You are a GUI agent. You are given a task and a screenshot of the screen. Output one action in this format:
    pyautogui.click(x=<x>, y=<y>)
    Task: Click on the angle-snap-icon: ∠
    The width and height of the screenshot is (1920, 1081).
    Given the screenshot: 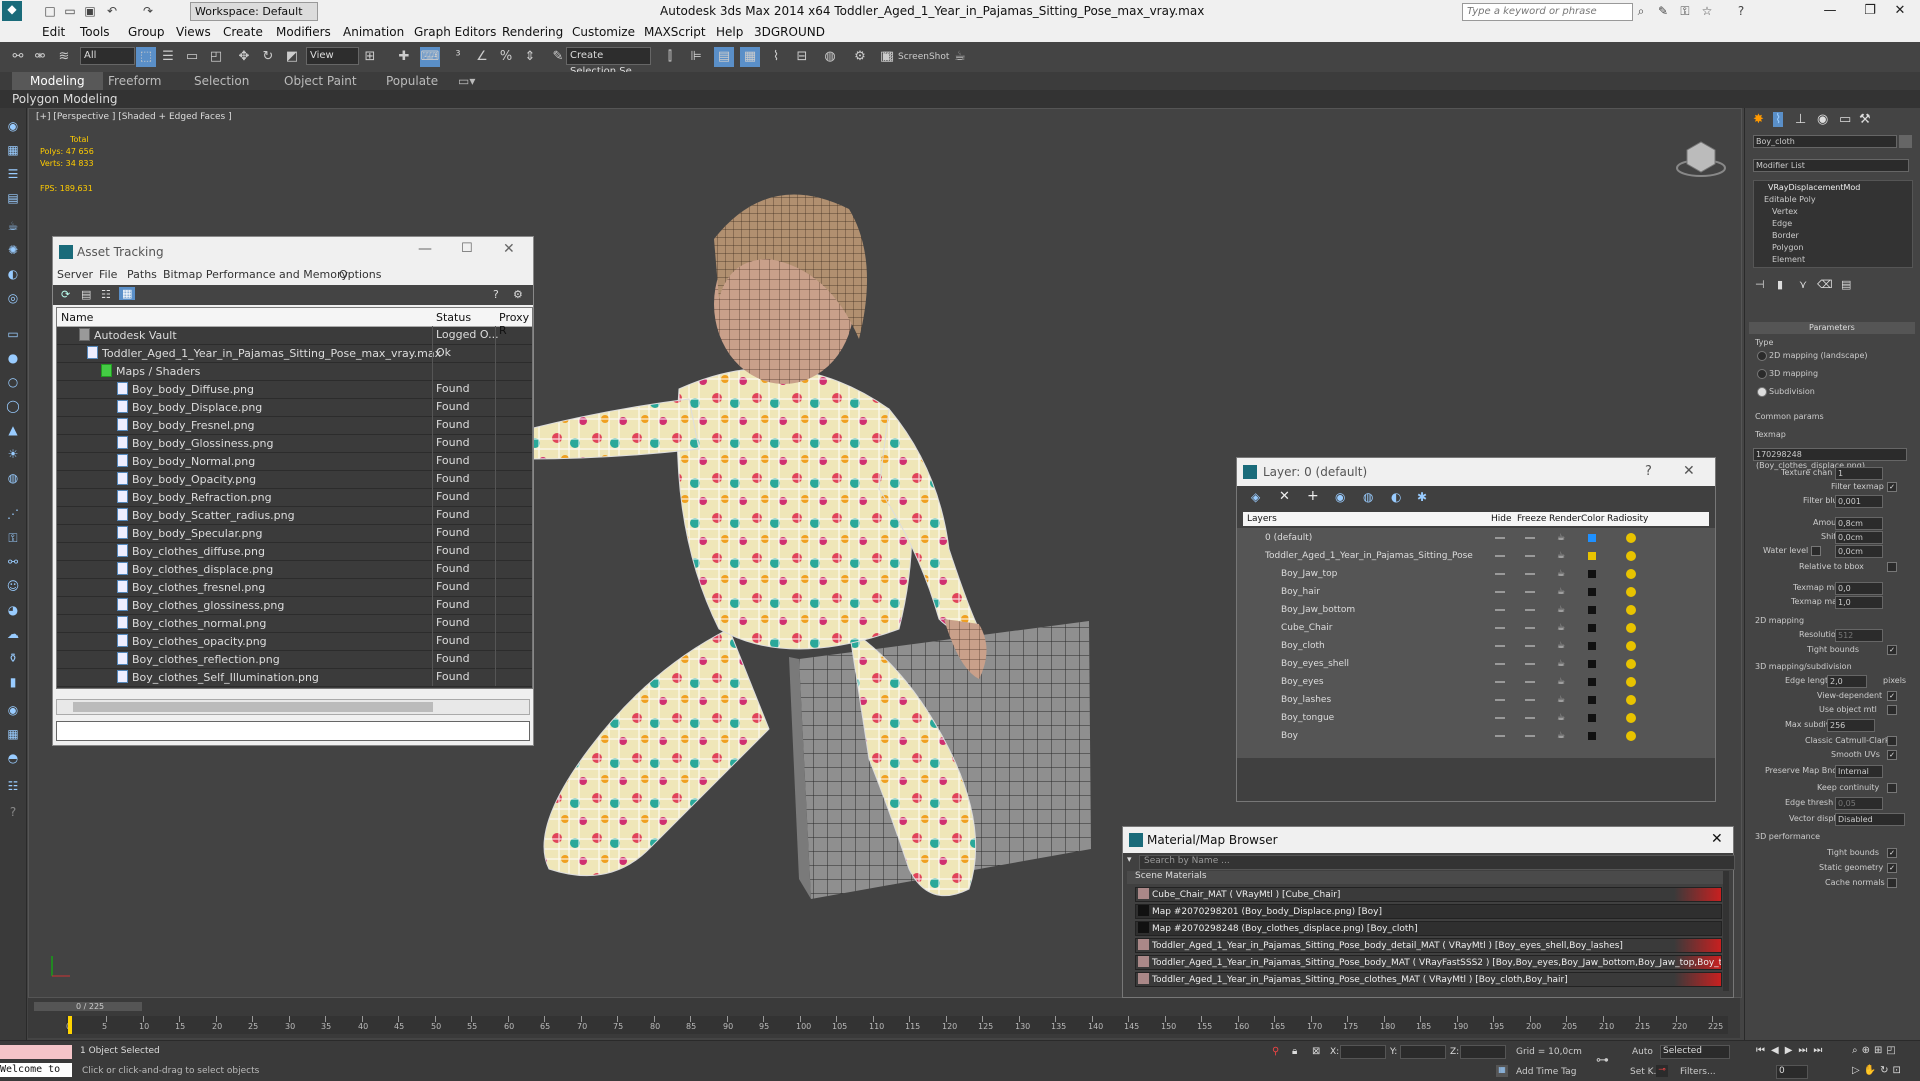 What is the action you would take?
    pyautogui.click(x=482, y=57)
    